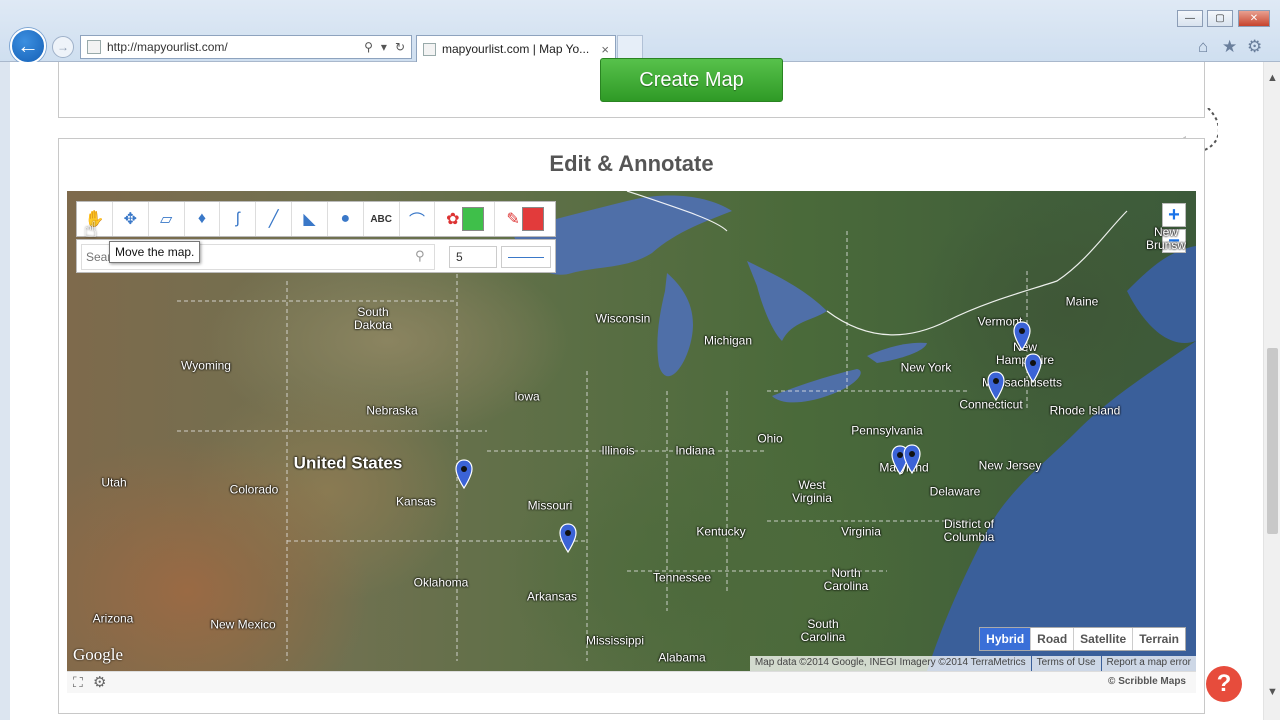  I want to click on move-icon: ✥, so click(130, 219).